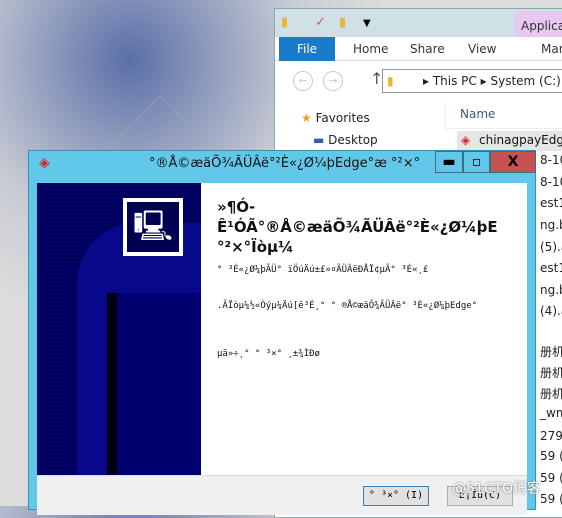 The image size is (562, 518). Describe the element at coordinates (367, 23) in the screenshot. I see `customize-dropdown-icon: ▼` at that location.